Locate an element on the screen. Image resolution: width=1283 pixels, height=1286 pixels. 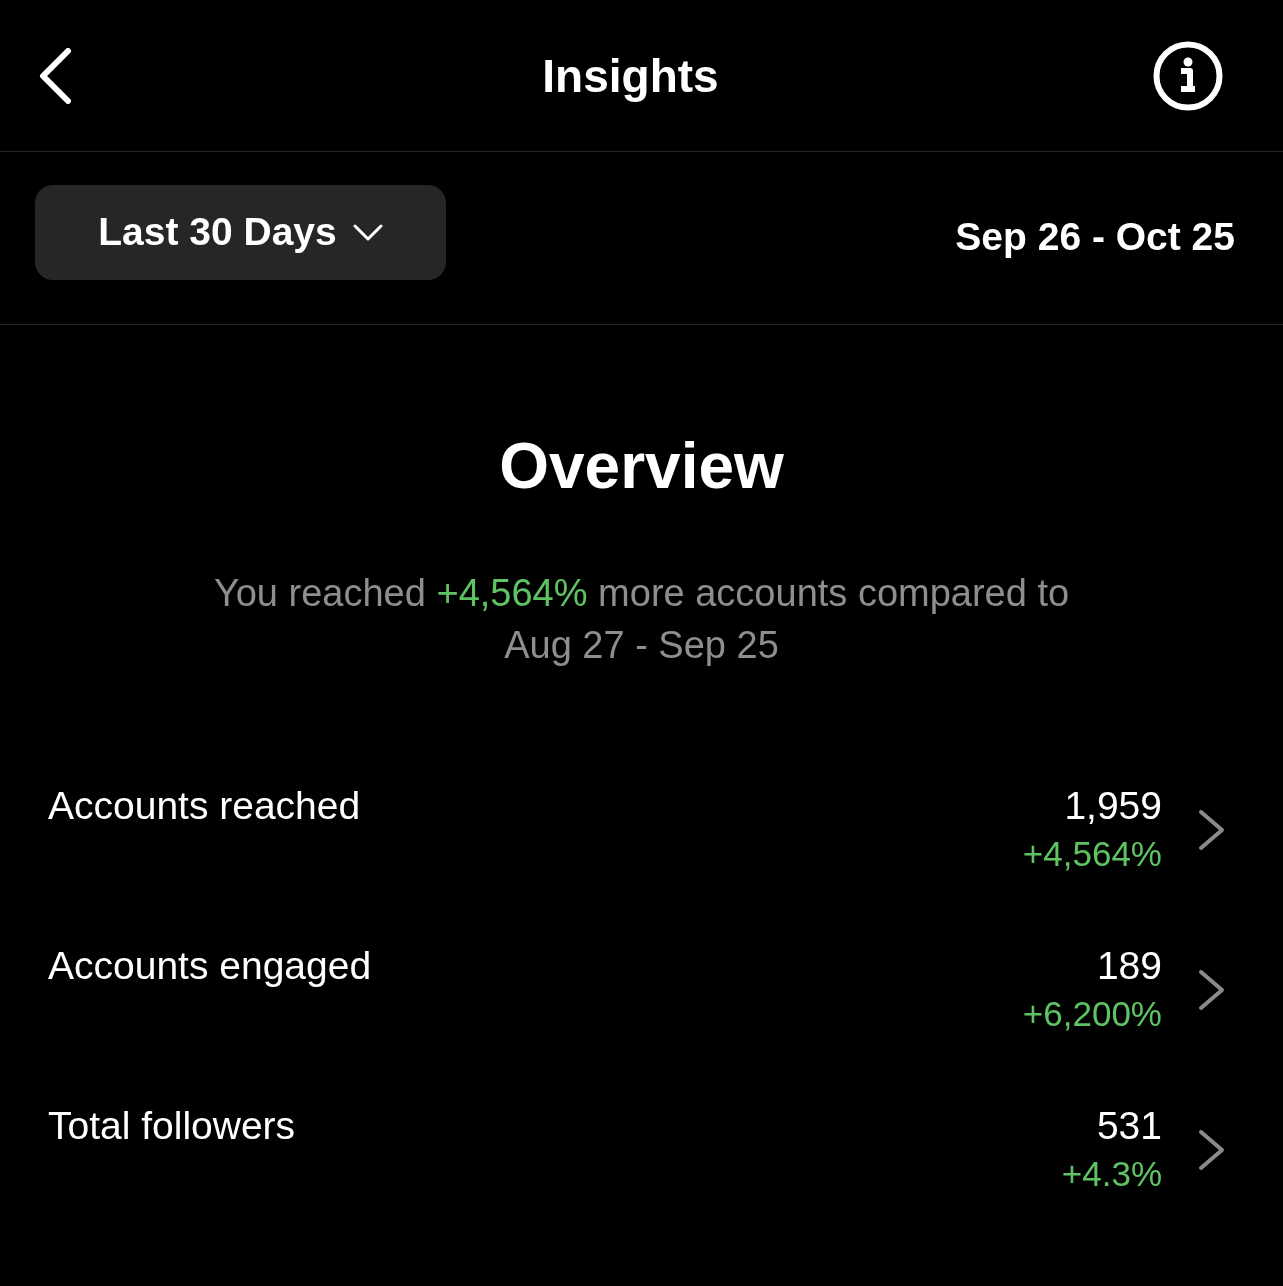
screen-title: Insights is located at coordinates (630, 75).